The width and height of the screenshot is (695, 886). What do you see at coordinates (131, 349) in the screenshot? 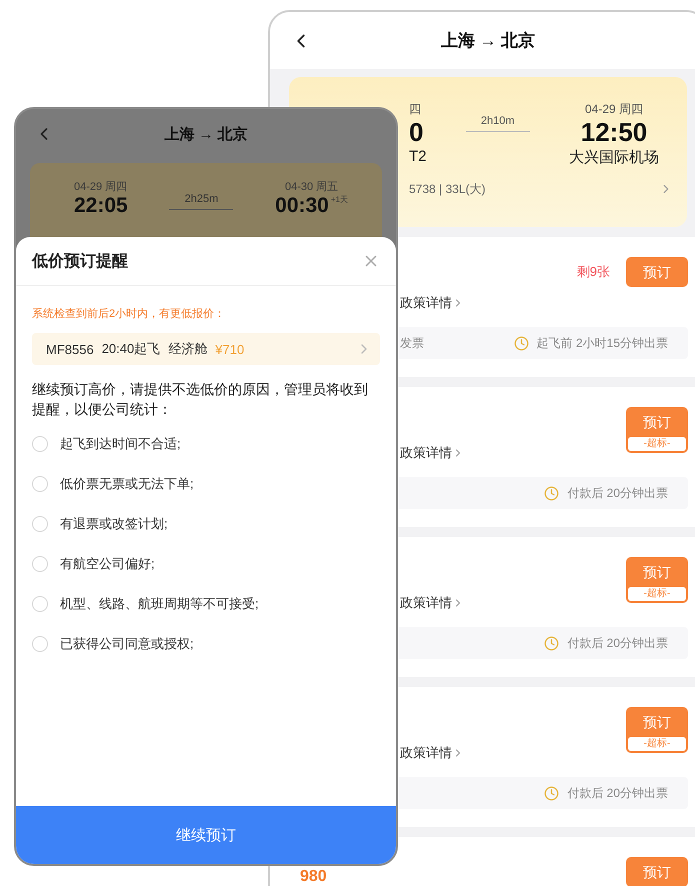
I see `departure-time: 20:40起飞` at bounding box center [131, 349].